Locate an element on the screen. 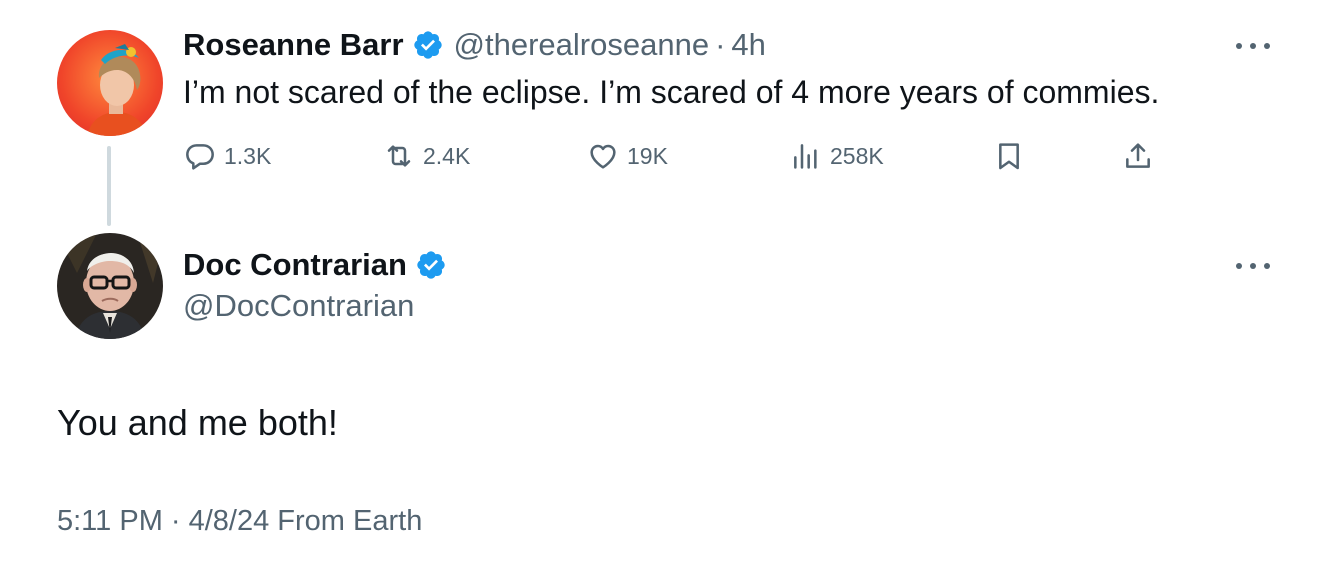  retweet-count: 2.4K is located at coordinates (447, 155).